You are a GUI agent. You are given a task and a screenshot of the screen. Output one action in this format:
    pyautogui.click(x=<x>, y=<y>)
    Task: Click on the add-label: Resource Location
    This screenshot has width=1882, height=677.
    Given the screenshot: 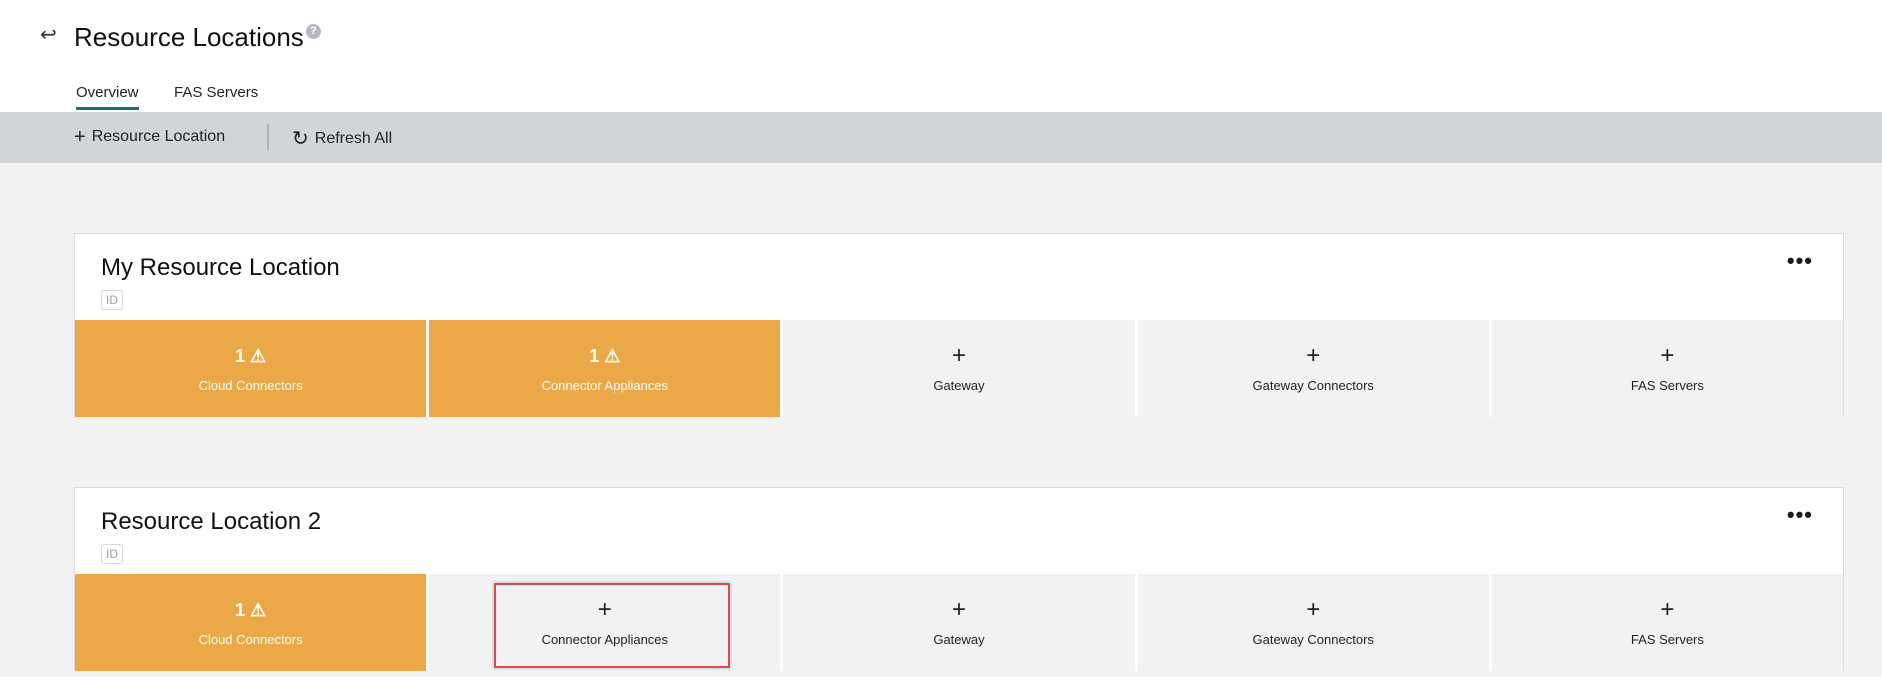 What is the action you would take?
    pyautogui.click(x=158, y=136)
    